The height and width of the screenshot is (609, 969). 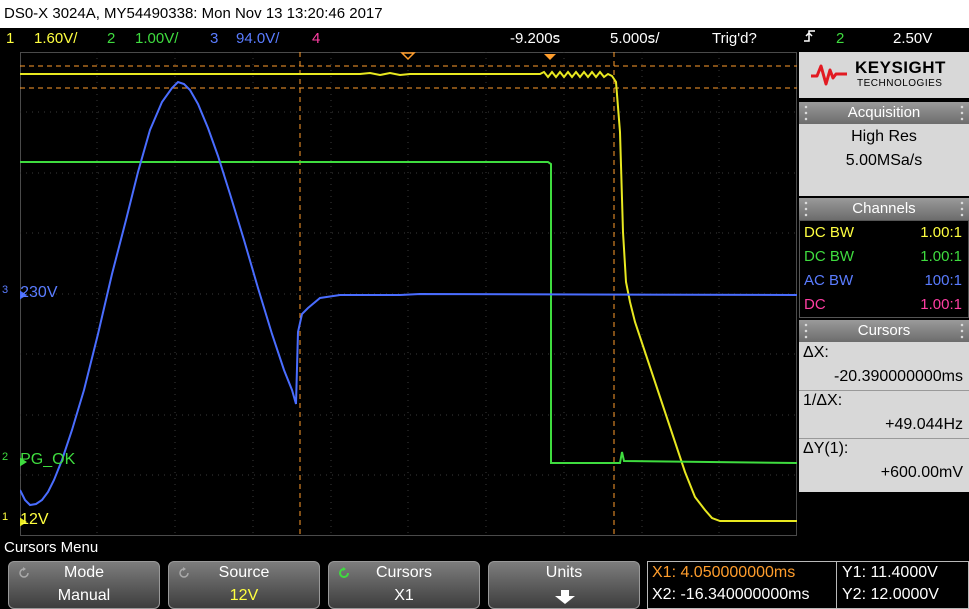 What do you see at coordinates (921, 472) in the screenshot?
I see `dy-value: +600.00mV` at bounding box center [921, 472].